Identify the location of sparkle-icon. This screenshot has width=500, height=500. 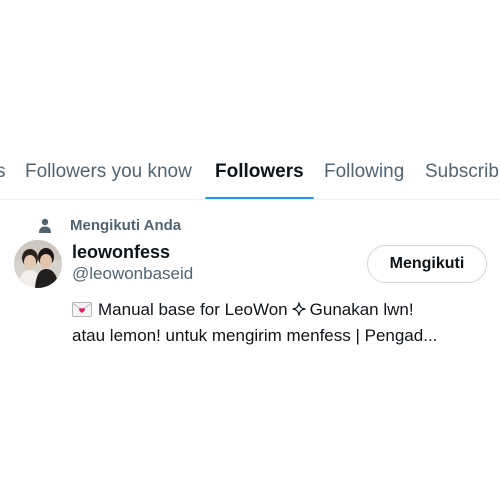
(299, 309).